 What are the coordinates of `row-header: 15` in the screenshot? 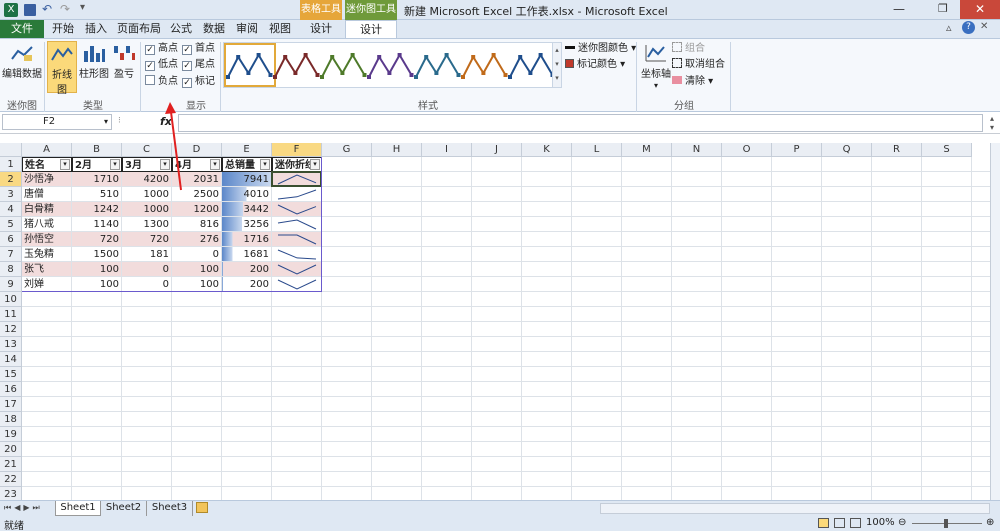 It's located at (11, 374).